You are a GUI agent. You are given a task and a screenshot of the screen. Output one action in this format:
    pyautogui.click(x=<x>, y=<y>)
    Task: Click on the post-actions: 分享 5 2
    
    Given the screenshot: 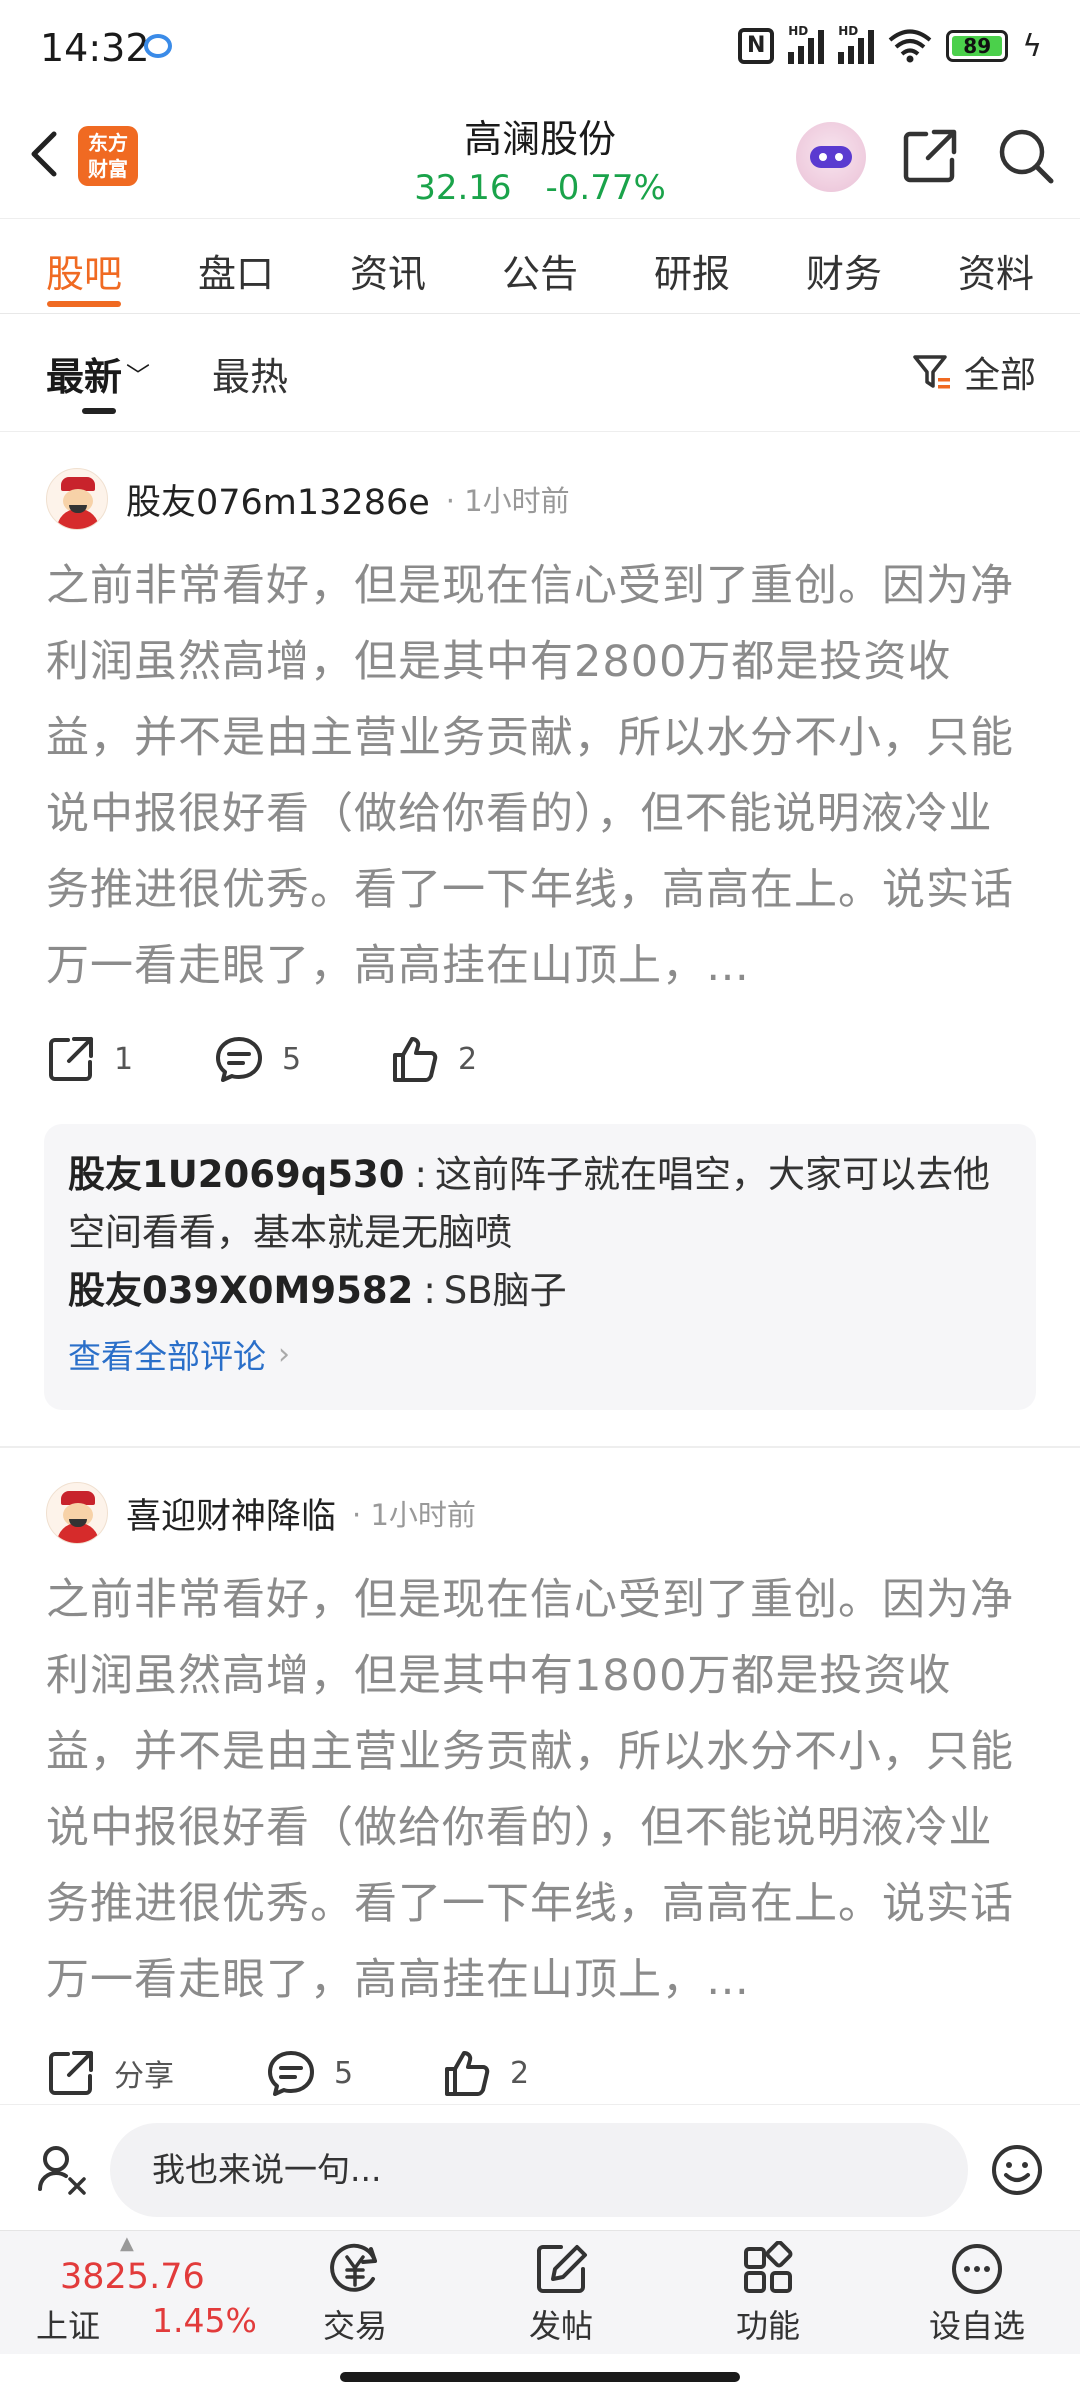 What is the action you would take?
    pyautogui.click(x=287, y=2073)
    